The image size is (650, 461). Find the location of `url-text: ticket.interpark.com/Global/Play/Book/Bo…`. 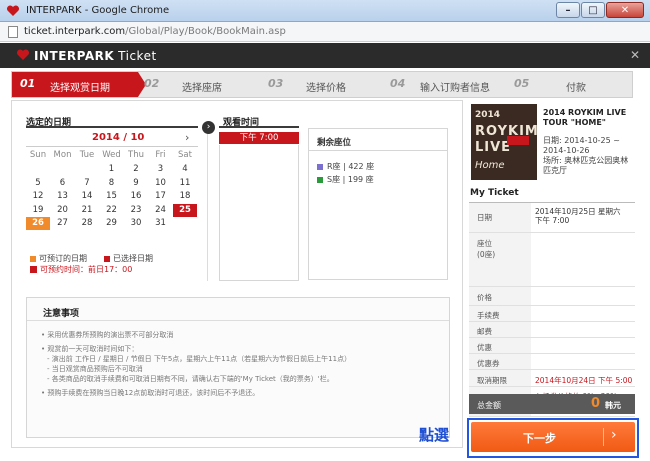

url-text: ticket.interpark.com/Global/Play/Book/Bo… is located at coordinates (155, 31).